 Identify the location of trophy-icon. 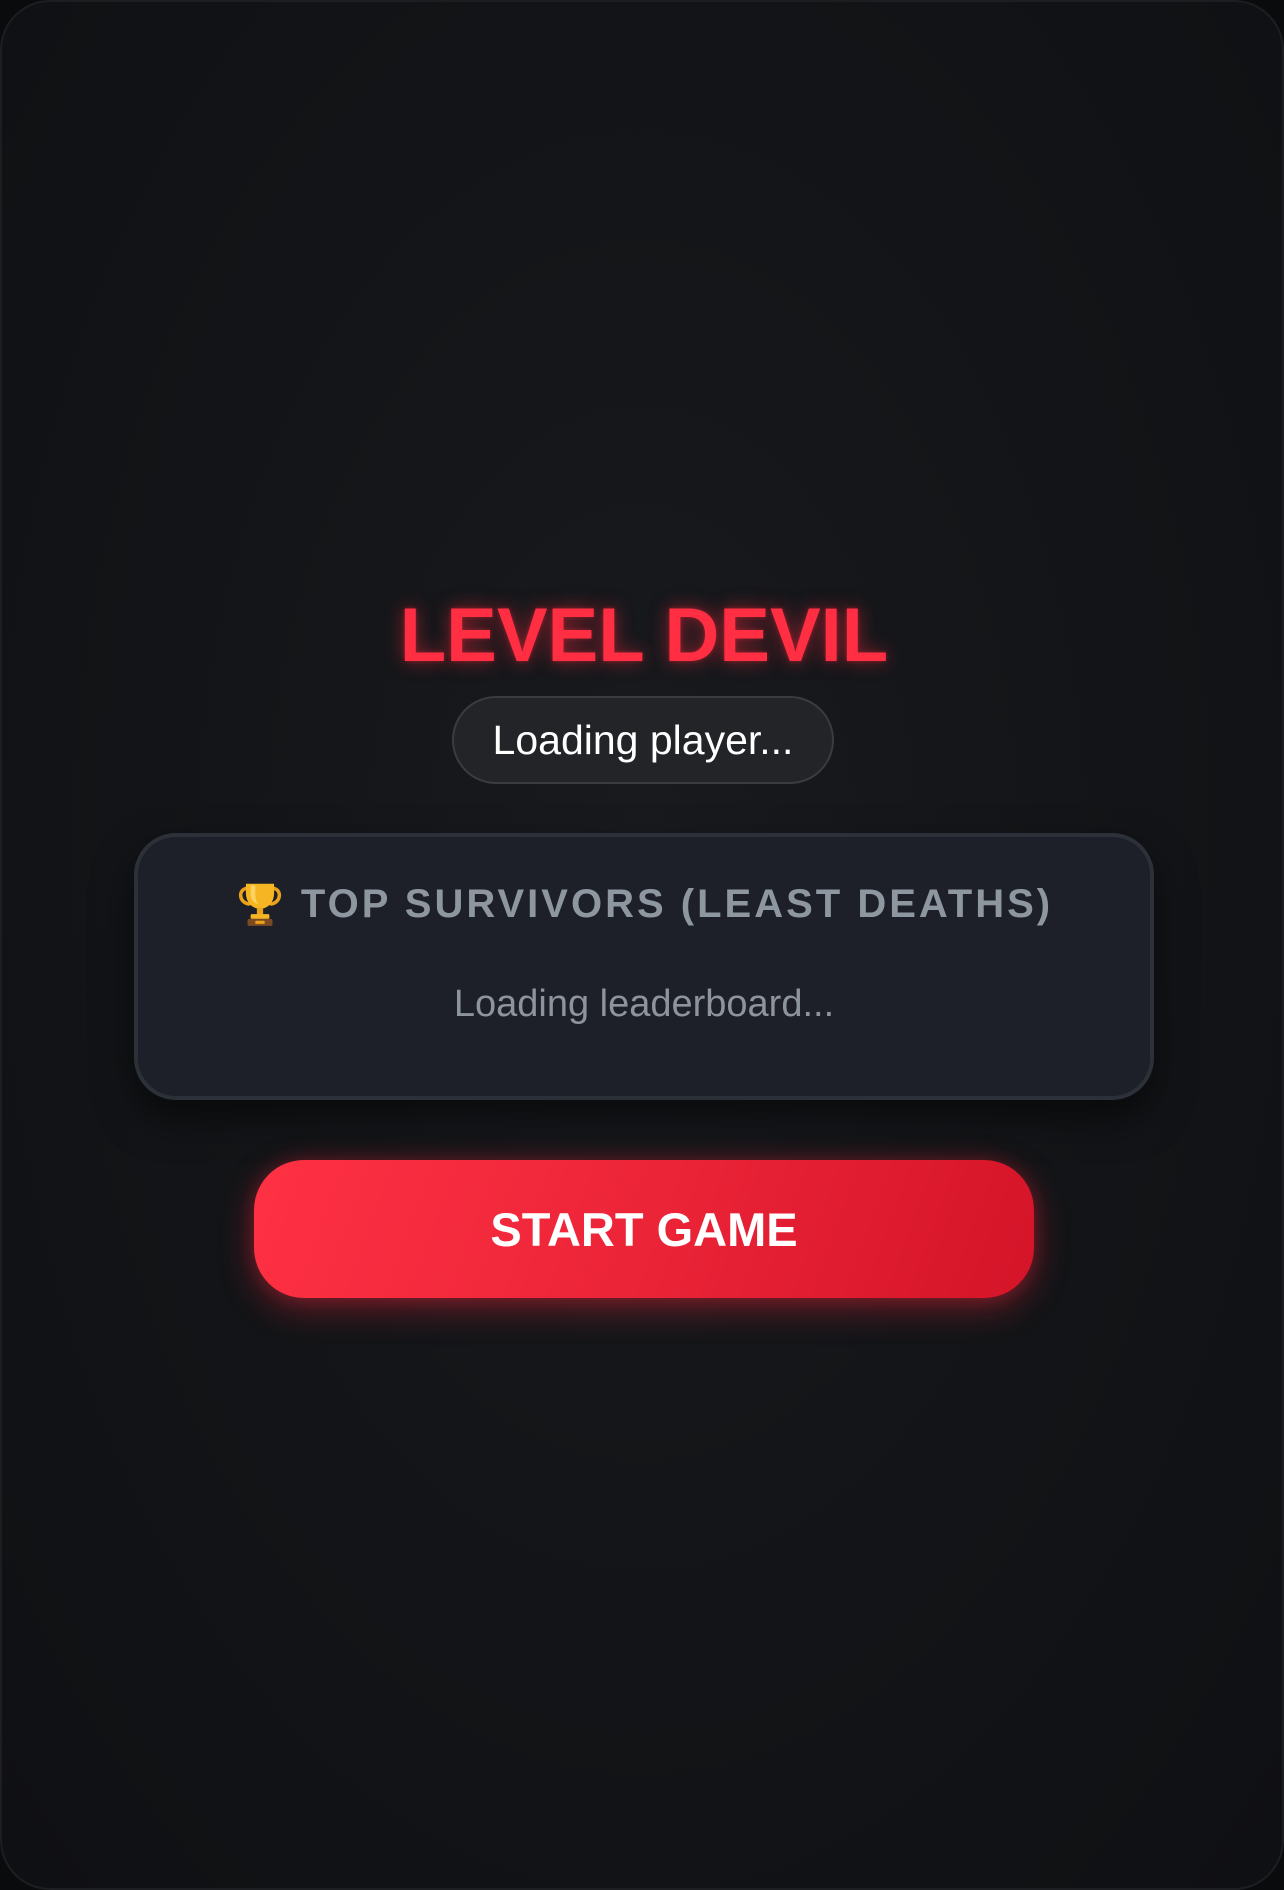
(259, 904).